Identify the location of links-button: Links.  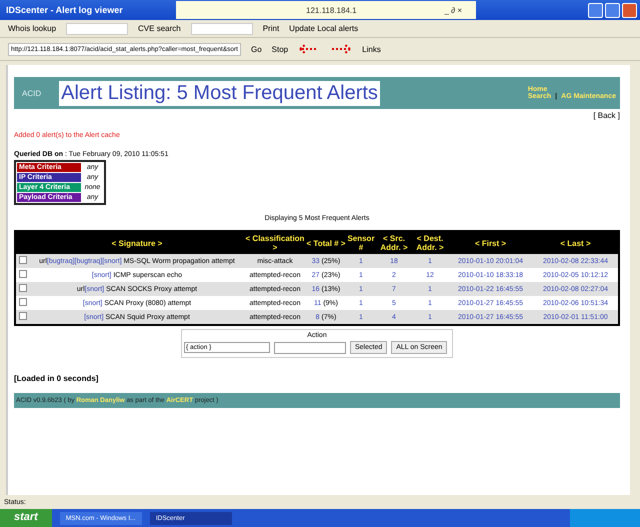
(371, 49).